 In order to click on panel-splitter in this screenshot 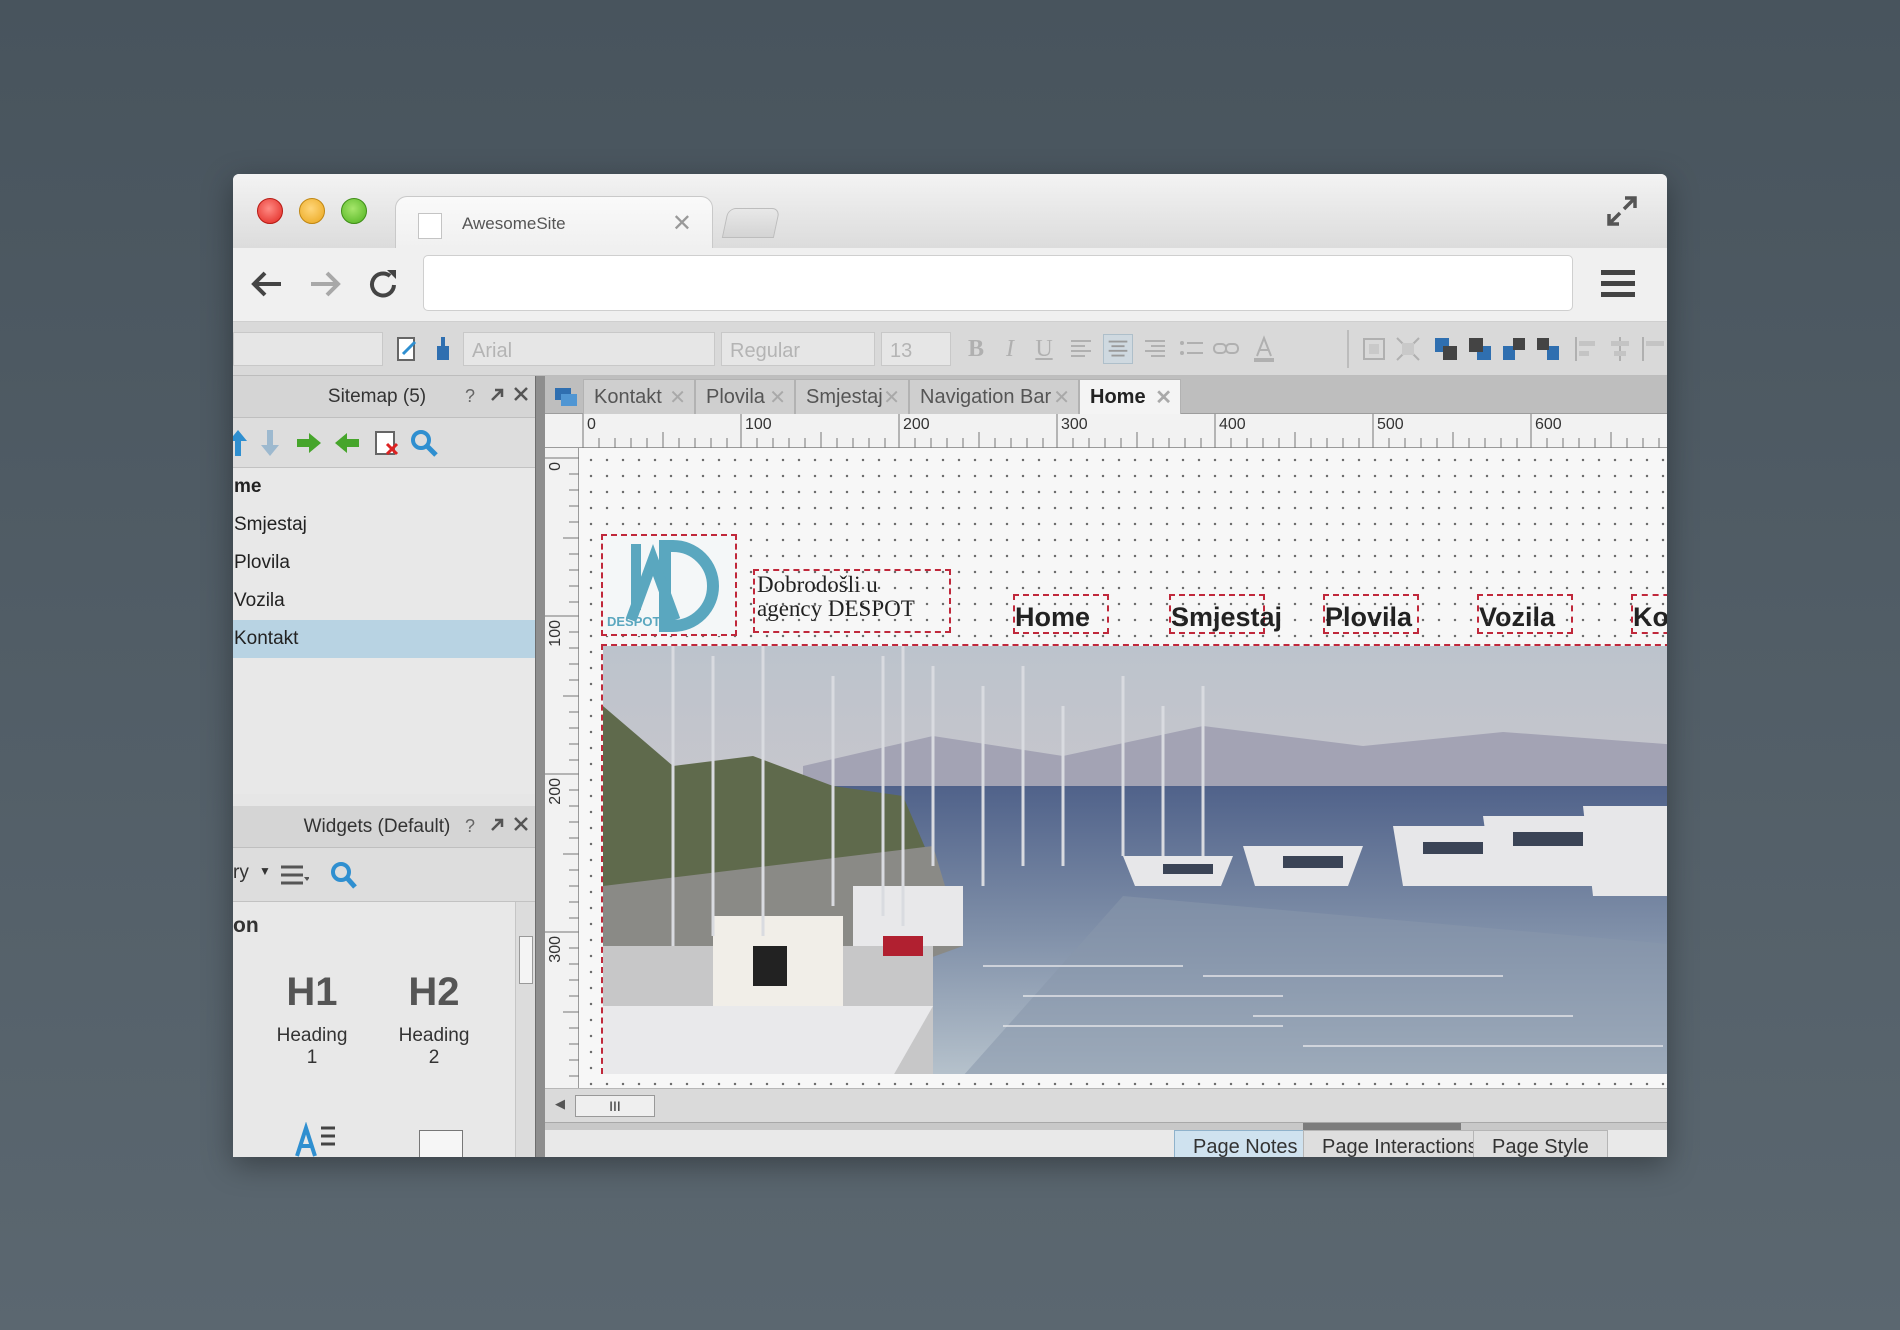, I will do `click(540, 766)`.